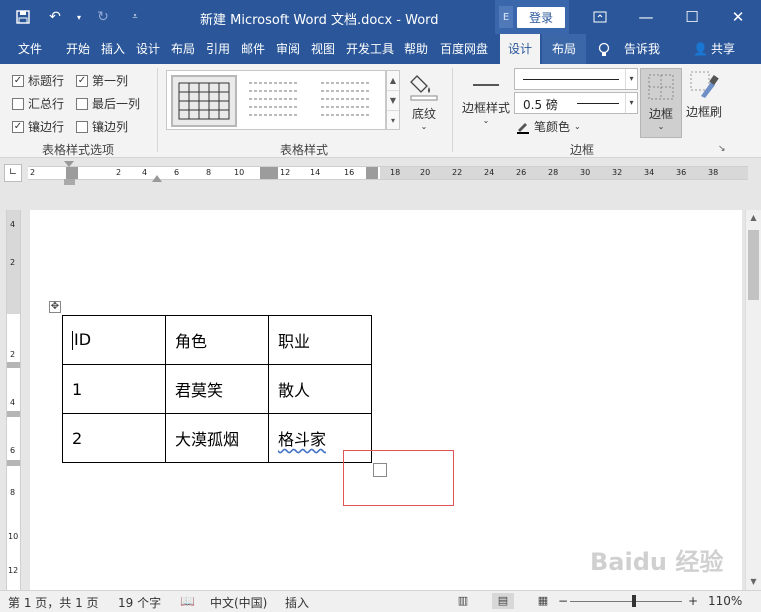 The height and width of the screenshot is (612, 761). I want to click on table-resize-handle, so click(380, 470).